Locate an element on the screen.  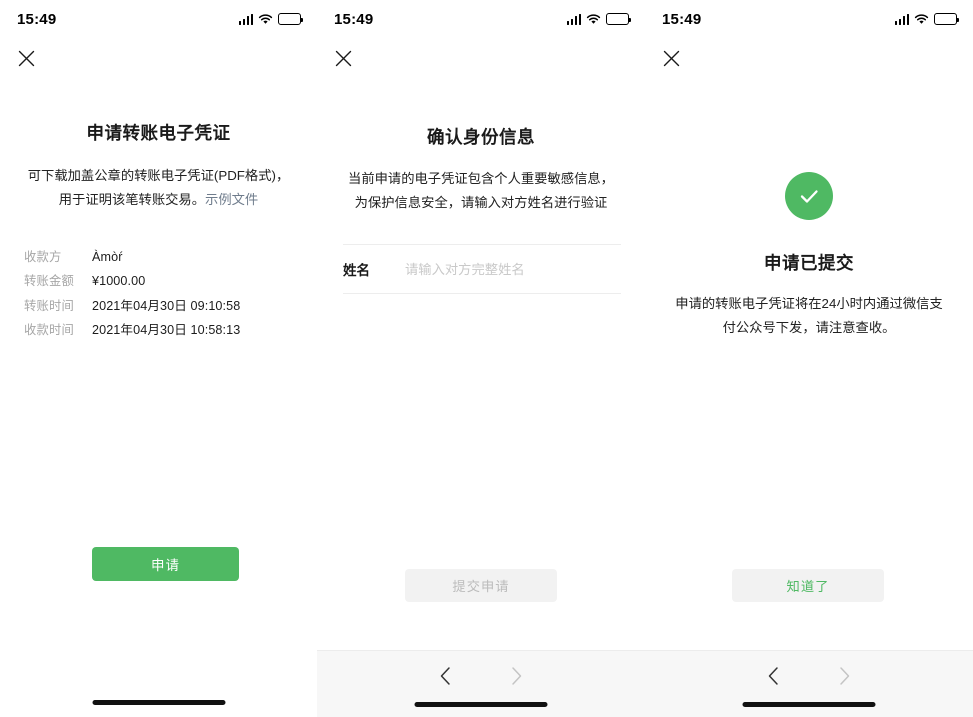
detail-value: 2021年04月30日 09:10:58 is located at coordinates (166, 306).